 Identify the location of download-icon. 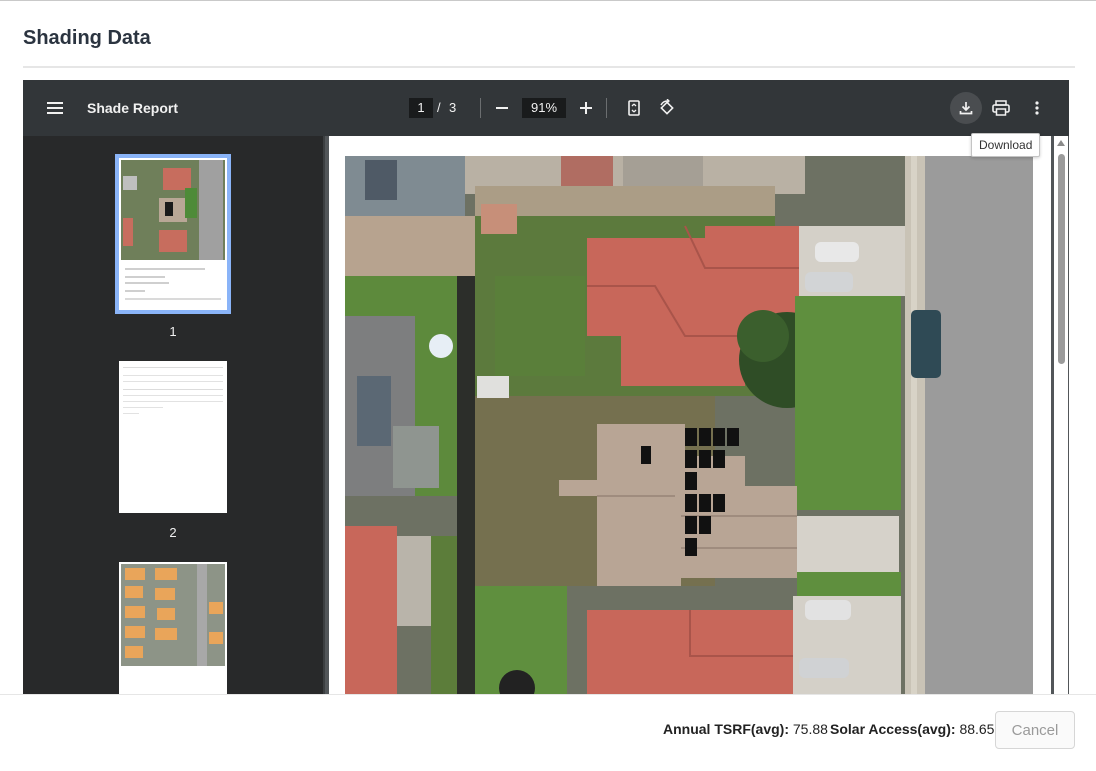
(966, 108).